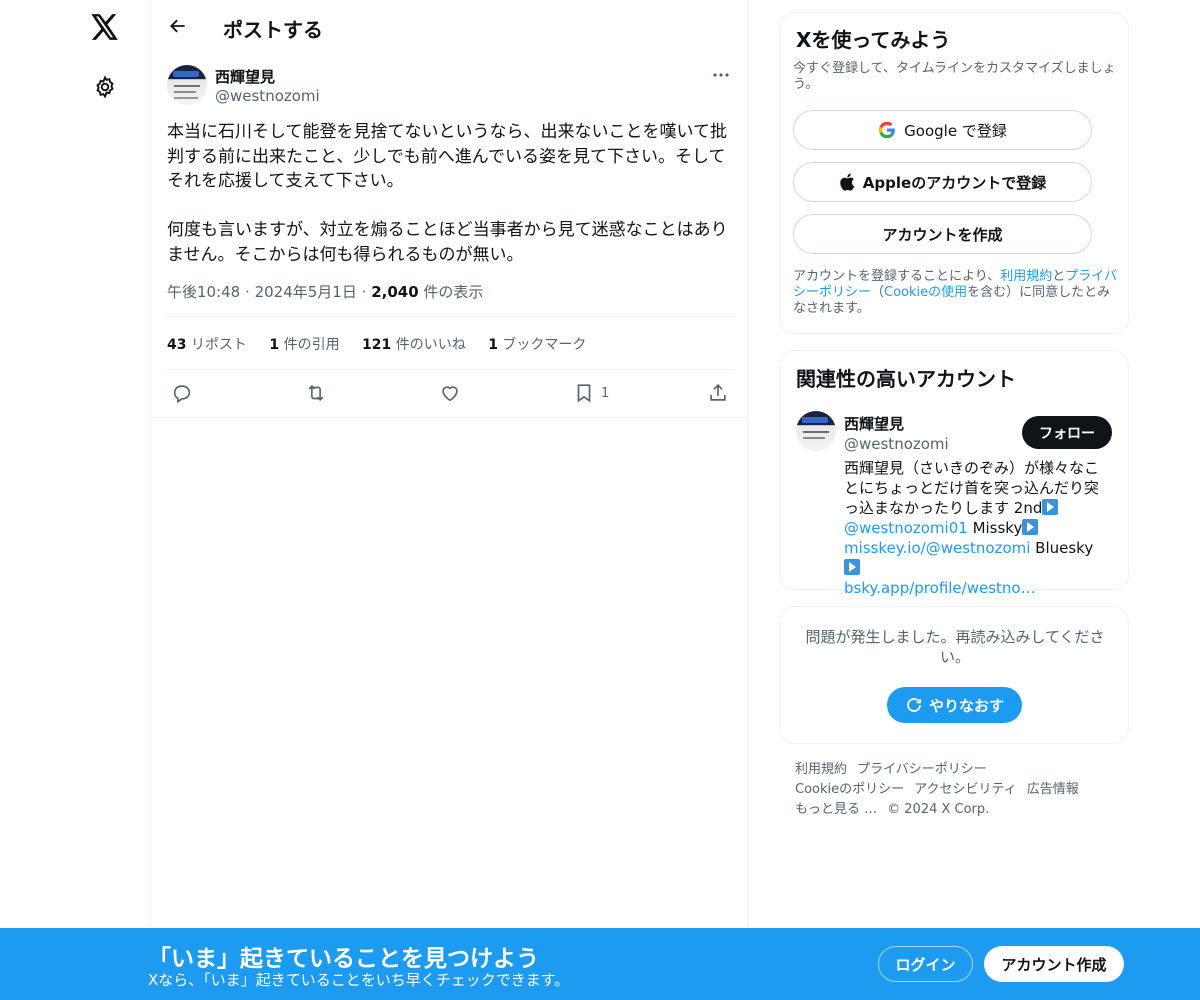 The width and height of the screenshot is (1200, 1000). I want to click on bio-link: misskey.io/@westnozomi, so click(937, 548).